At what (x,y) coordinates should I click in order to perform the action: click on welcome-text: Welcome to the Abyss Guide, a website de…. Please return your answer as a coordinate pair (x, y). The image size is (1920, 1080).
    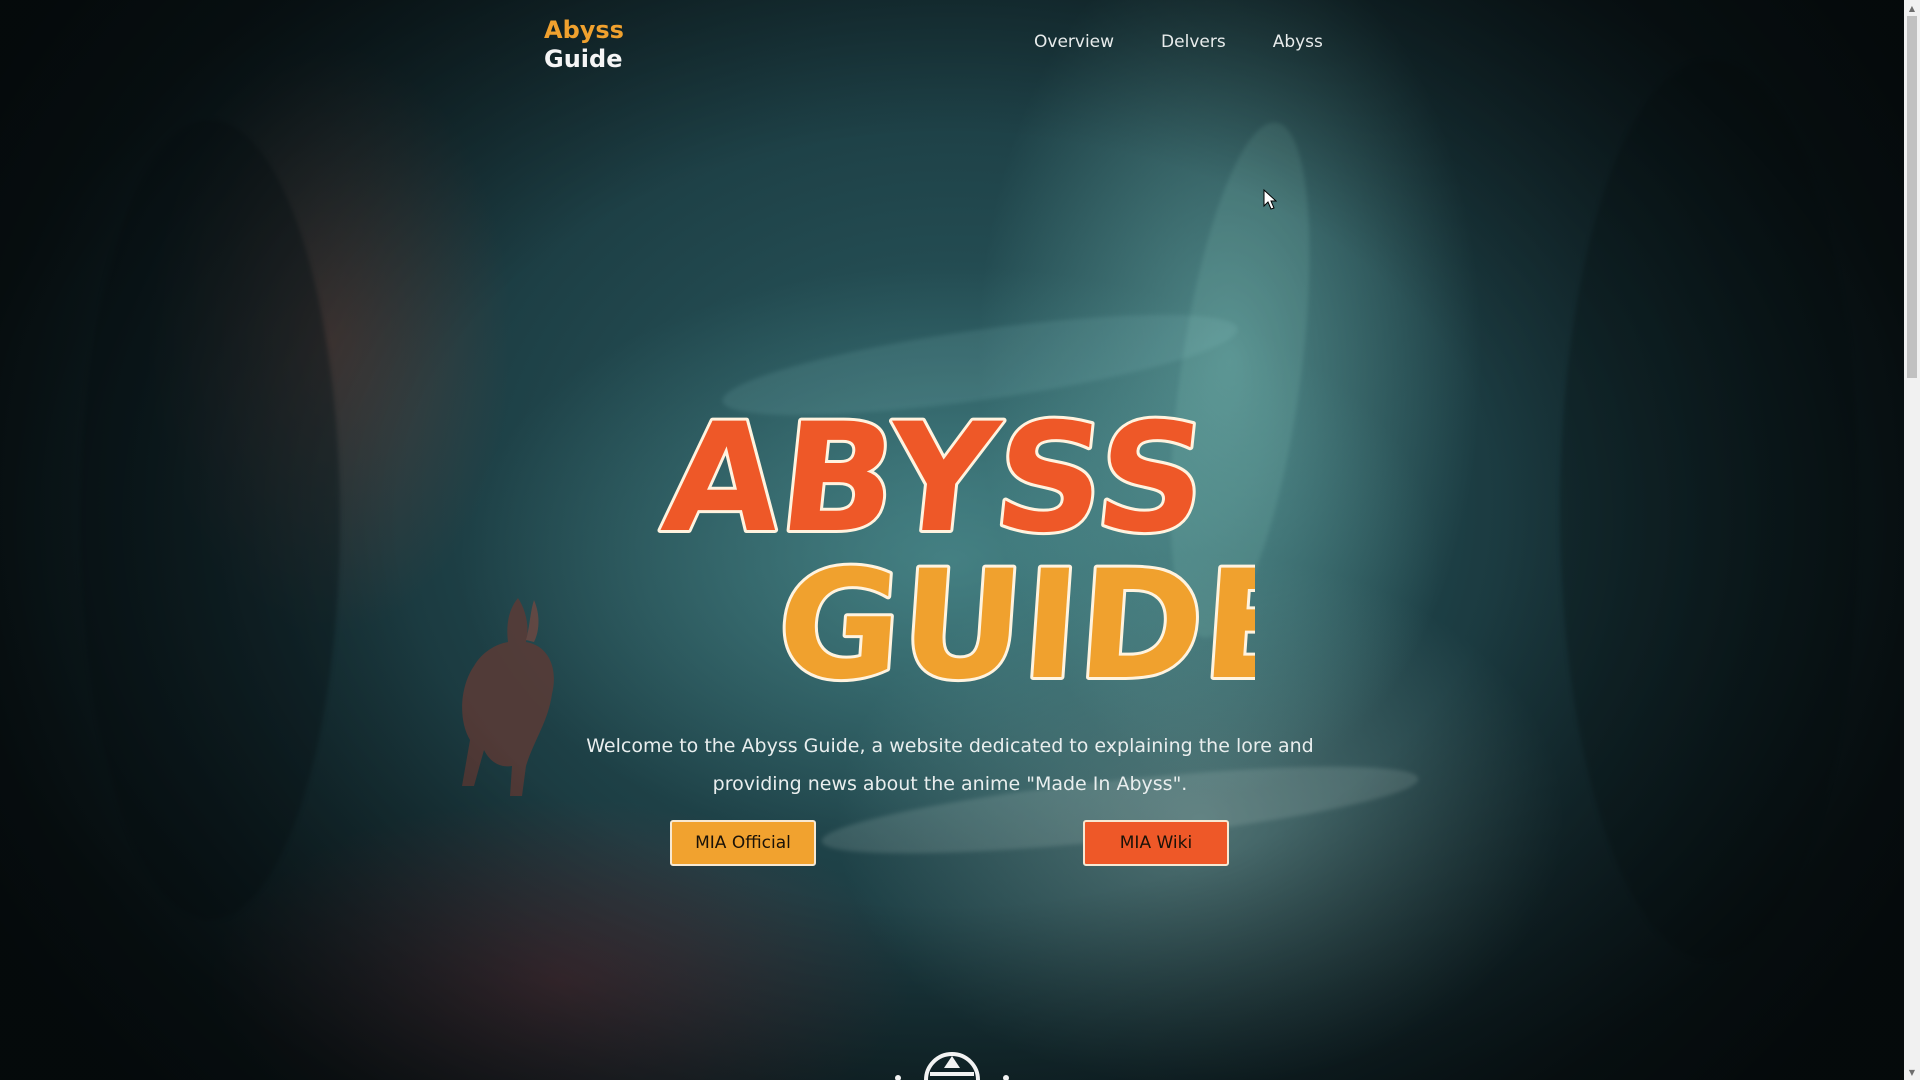
    Looking at the image, I should click on (950, 765).